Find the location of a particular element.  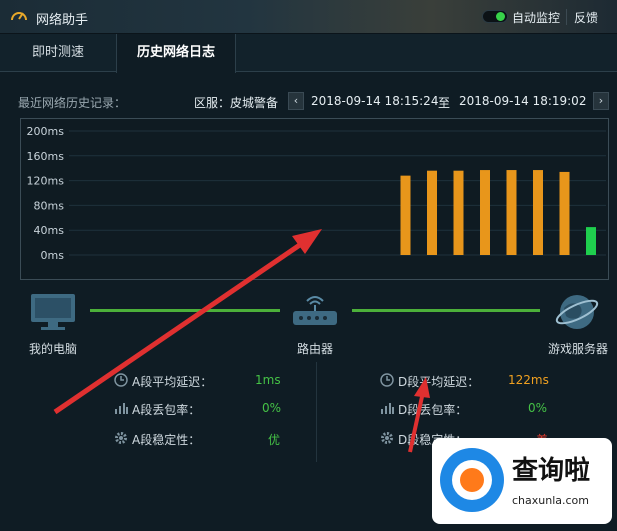

speedometer-icon is located at coordinates (19, 16).